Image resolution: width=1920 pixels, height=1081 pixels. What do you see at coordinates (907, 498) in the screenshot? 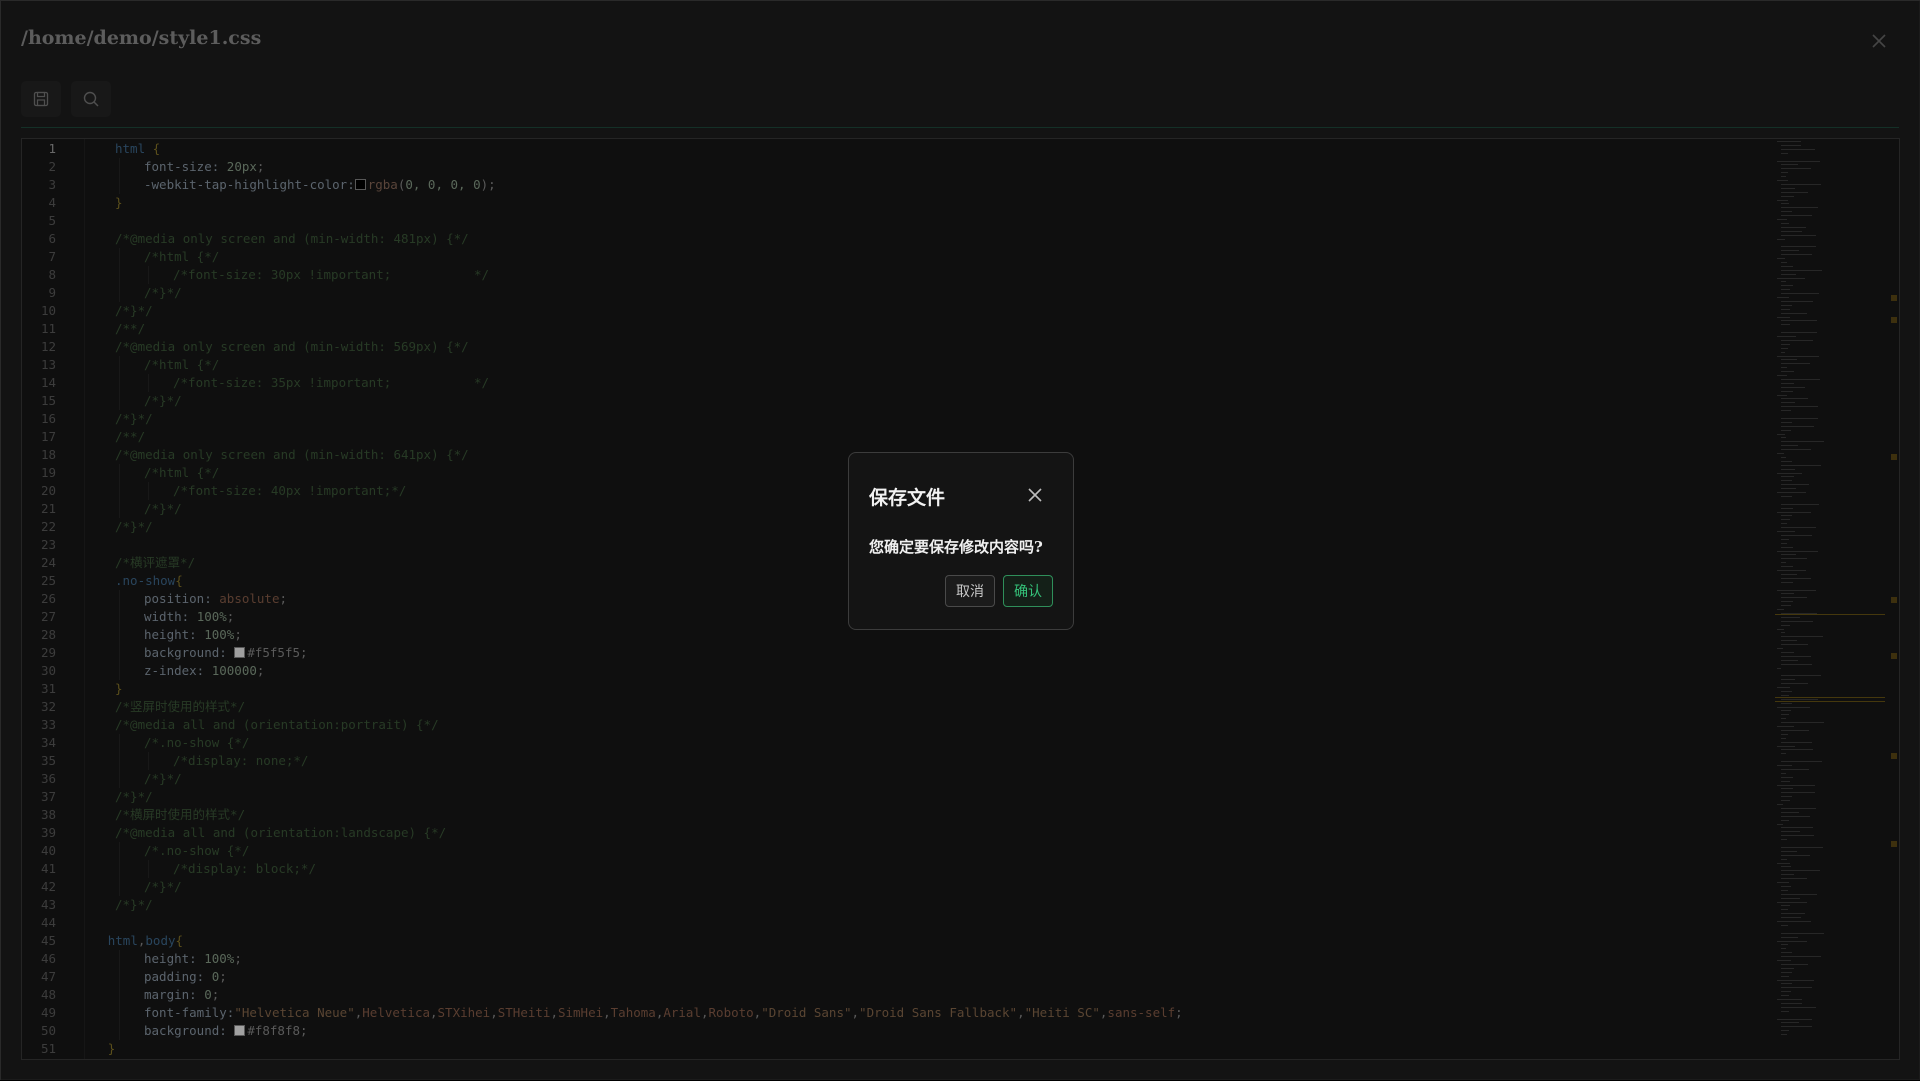
I see `dialog-title: 保存文件` at bounding box center [907, 498].